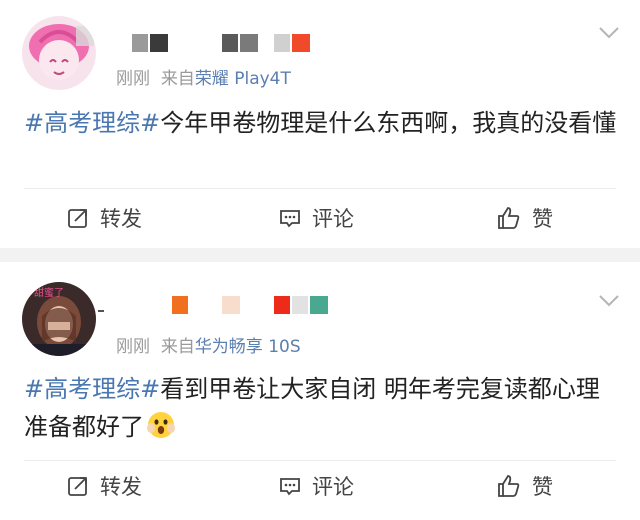  Describe the element at coordinates (161, 425) in the screenshot. I see `scared-face-emoji-icon` at that location.